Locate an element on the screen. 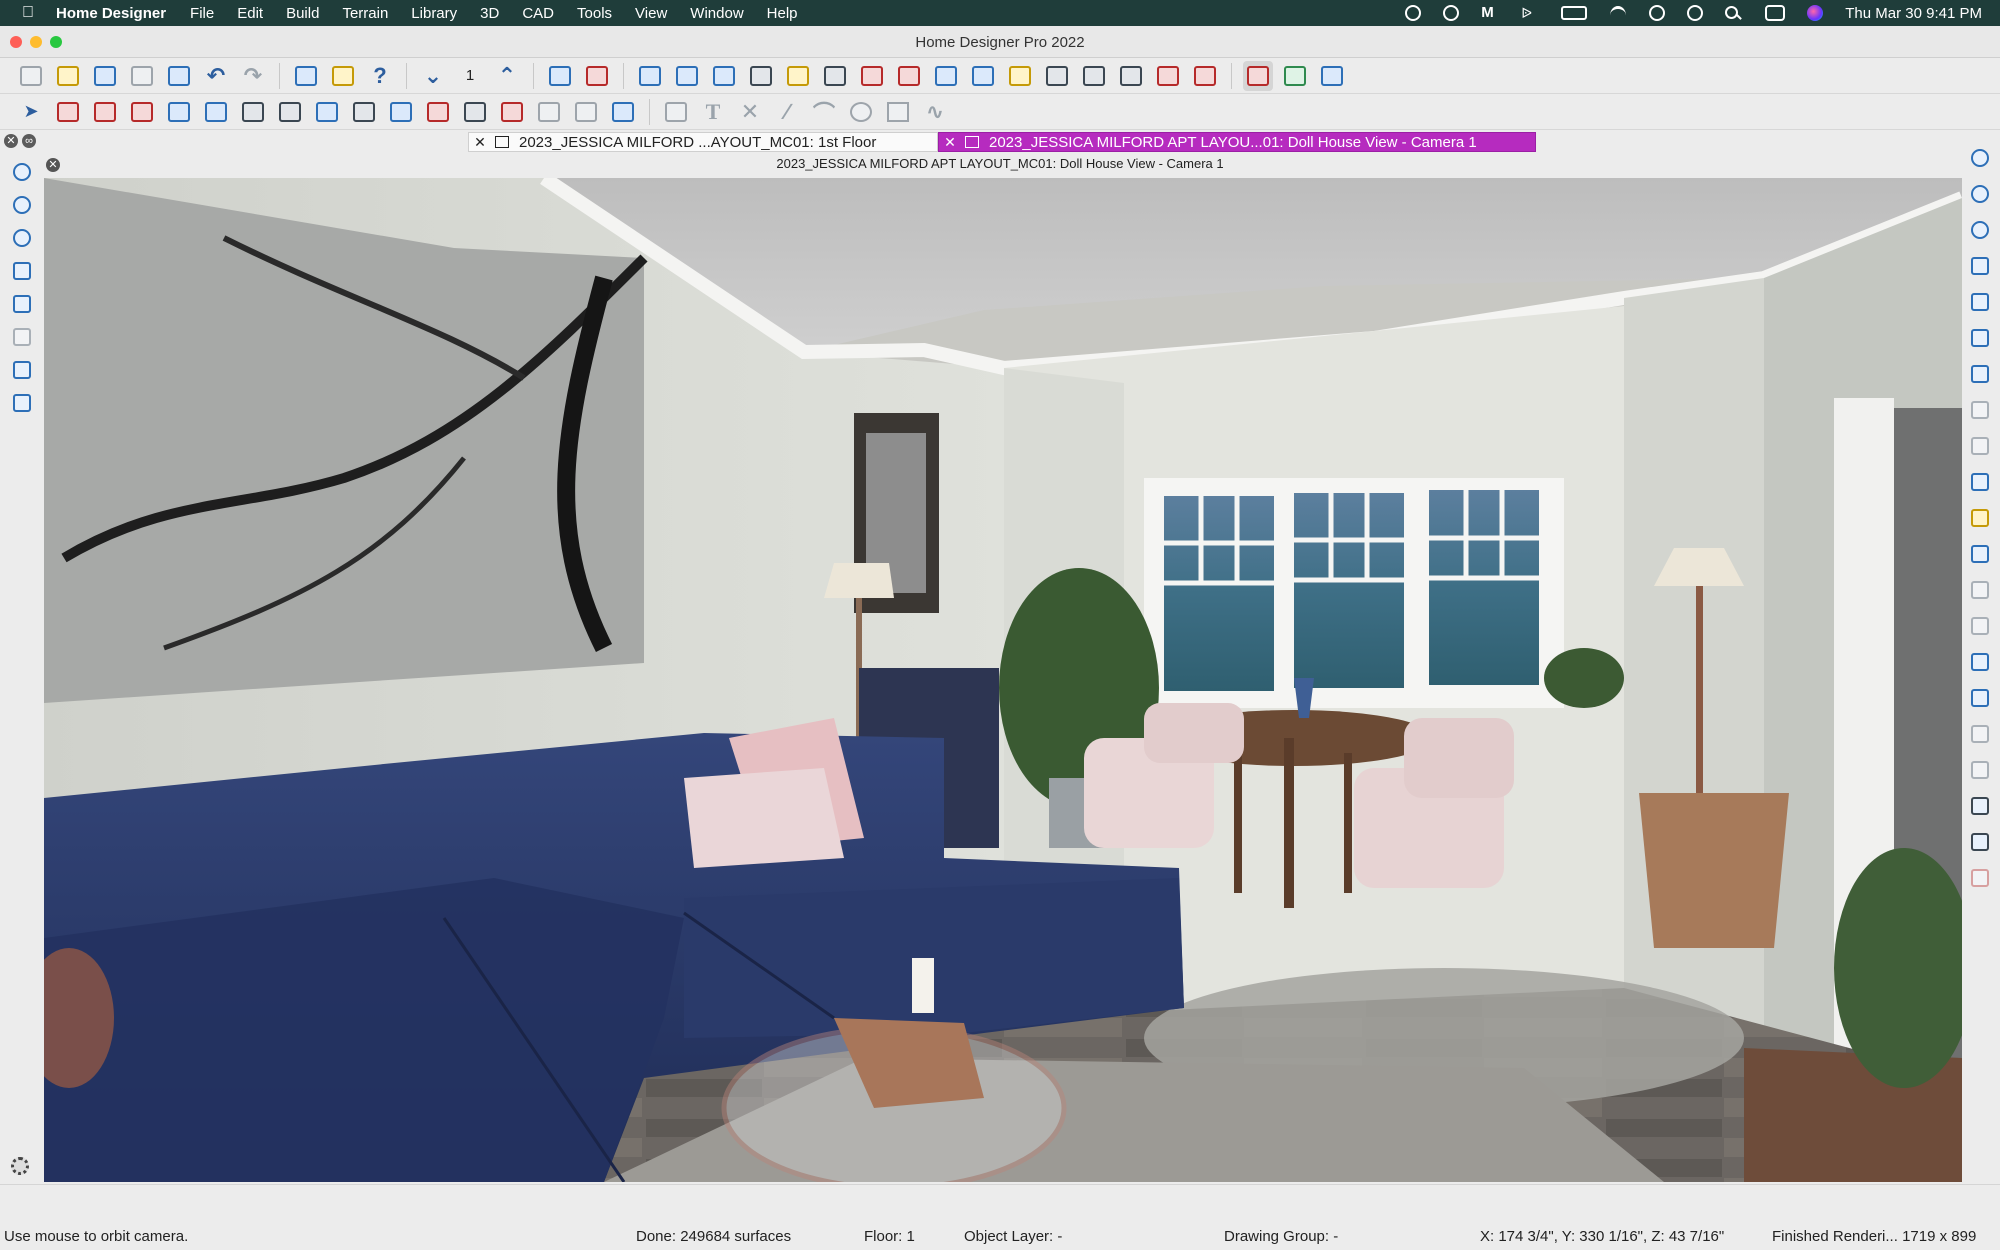 This screenshot has width=2000, height=1250. menu-library: Library is located at coordinates (434, 13).